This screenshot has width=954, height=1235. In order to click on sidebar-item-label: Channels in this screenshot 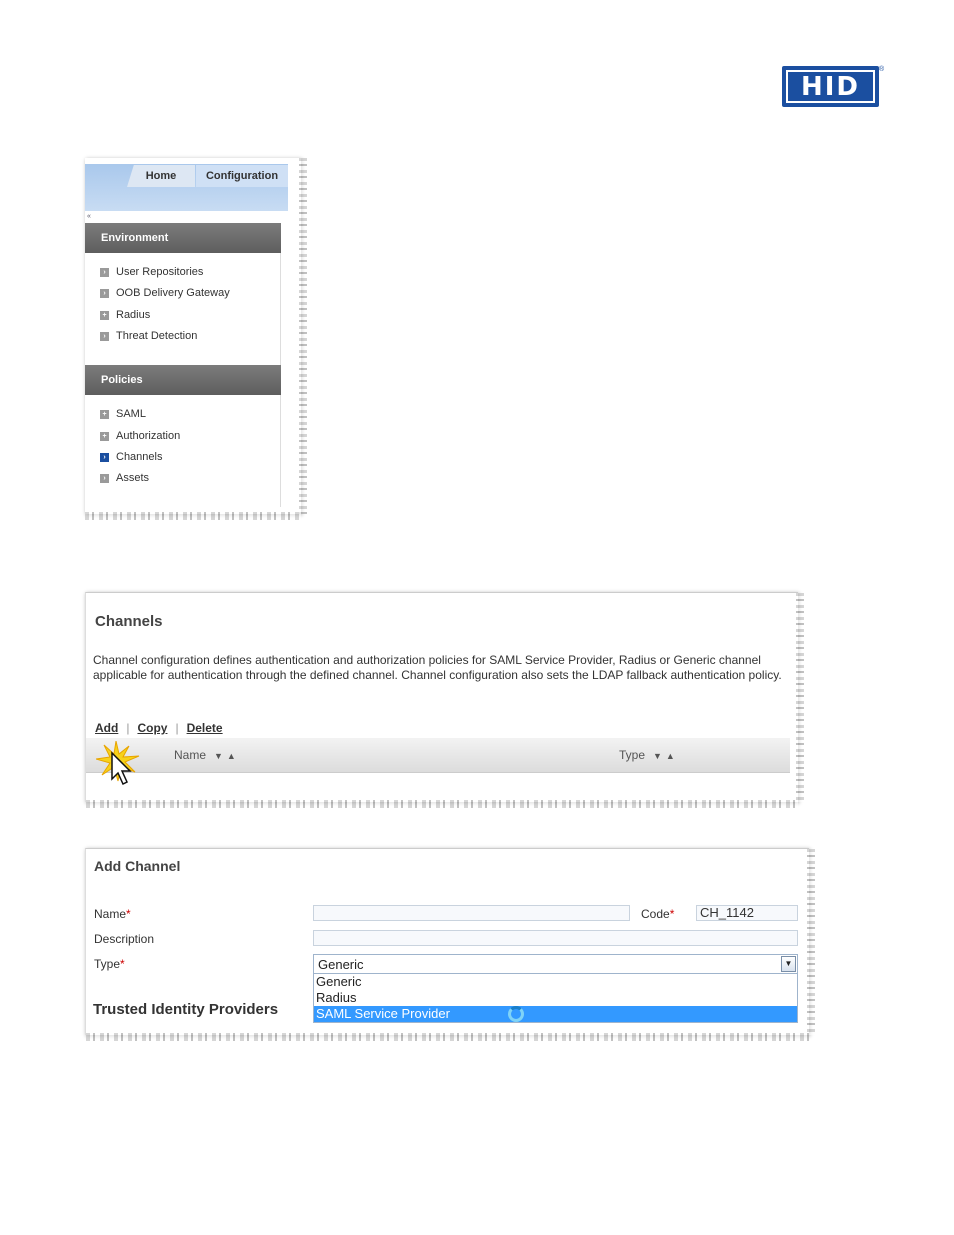, I will do `click(139, 457)`.